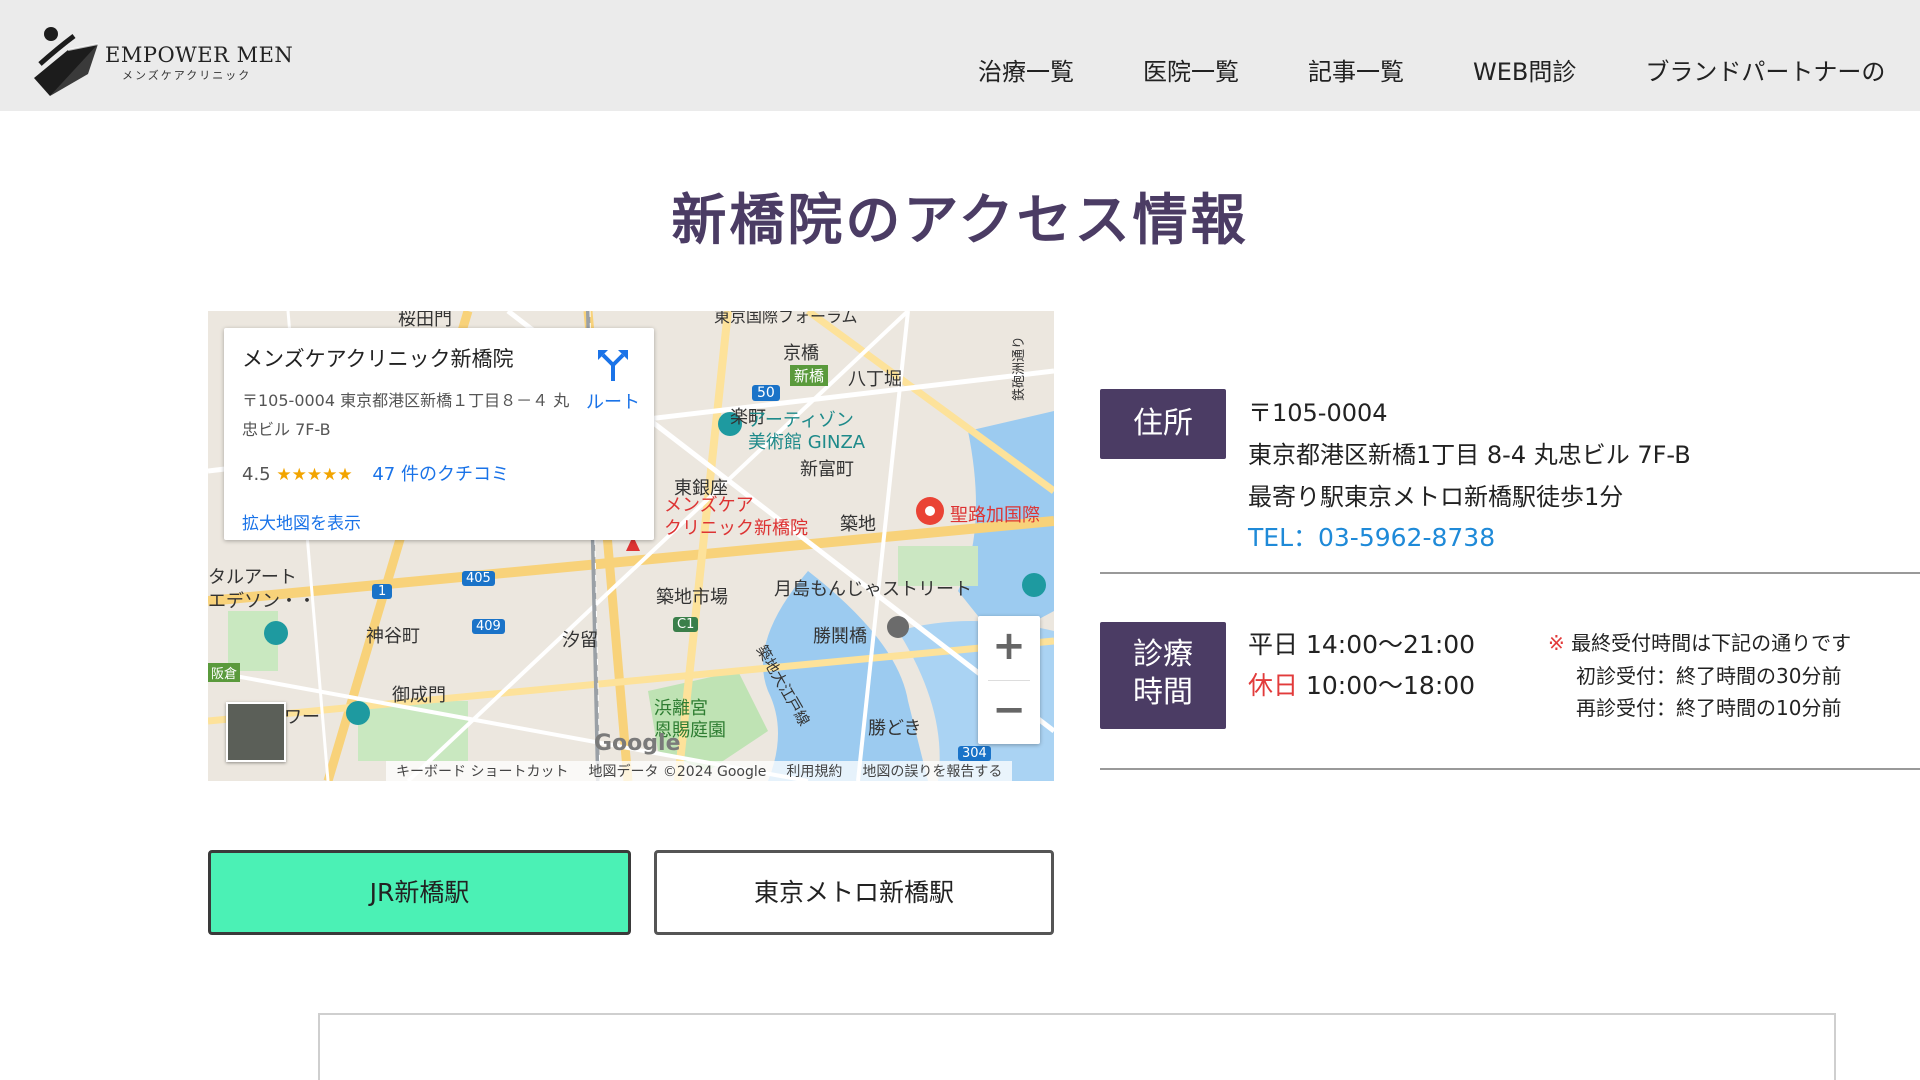 The image size is (1920, 1080). What do you see at coordinates (995, 515) in the screenshot?
I see `map-label-hospital: 聖路加国際` at bounding box center [995, 515].